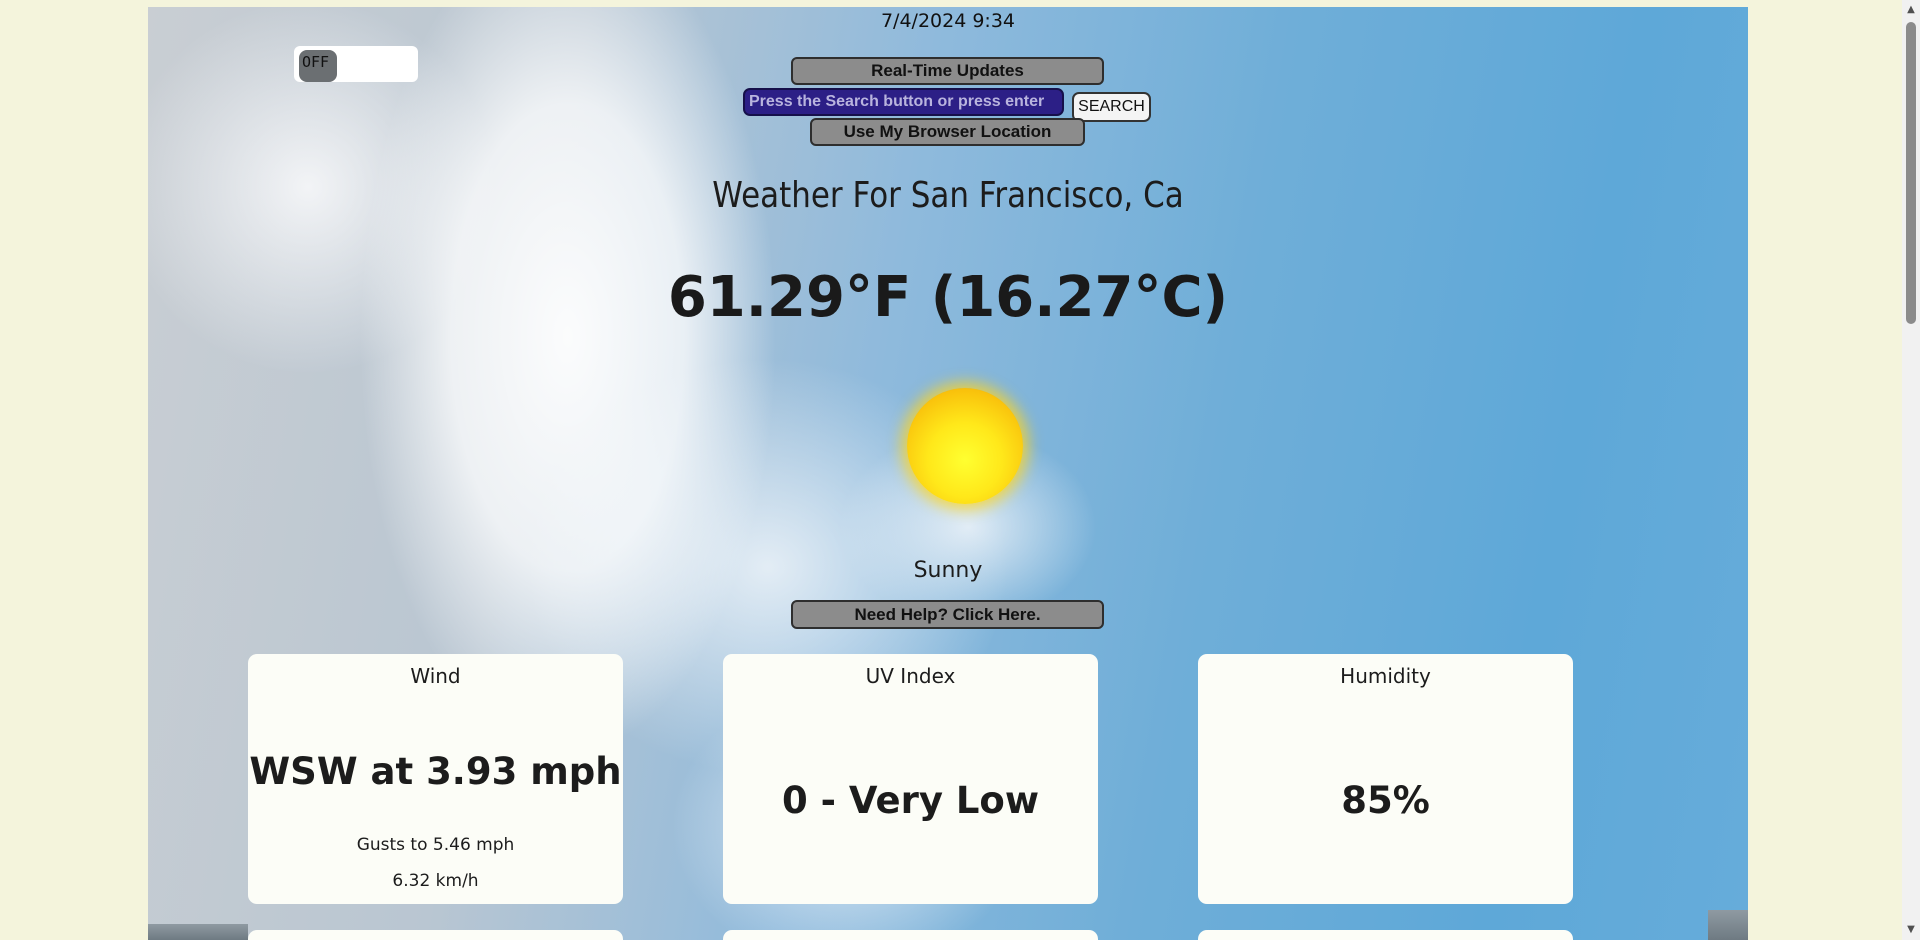 The height and width of the screenshot is (940, 1920). I want to click on sun-icon, so click(965, 446).